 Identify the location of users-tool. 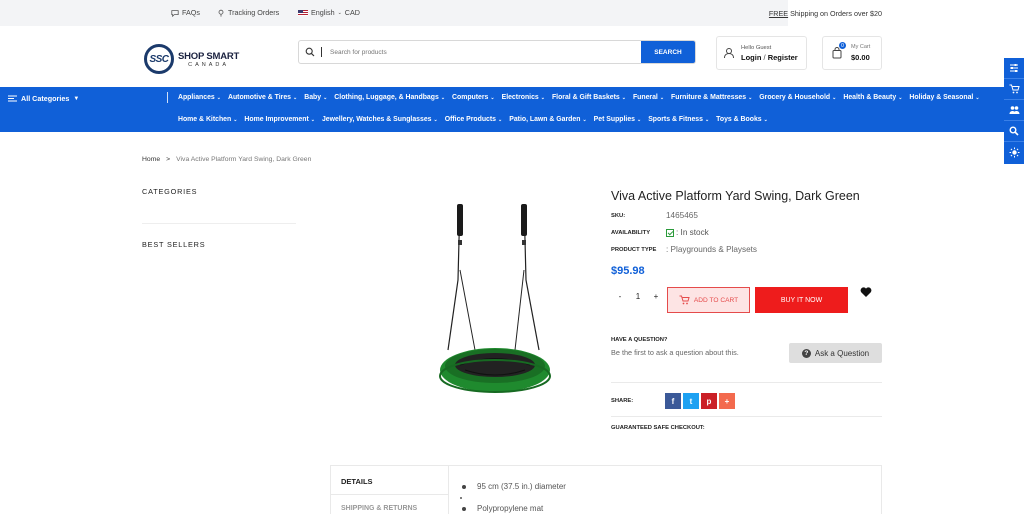
(1014, 110).